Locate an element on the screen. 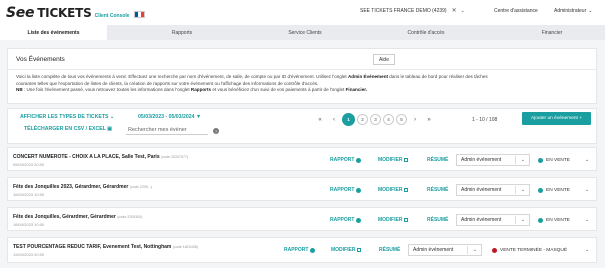  see-tickets-logo: See TICKETS Client Console is located at coordinates (75, 13).